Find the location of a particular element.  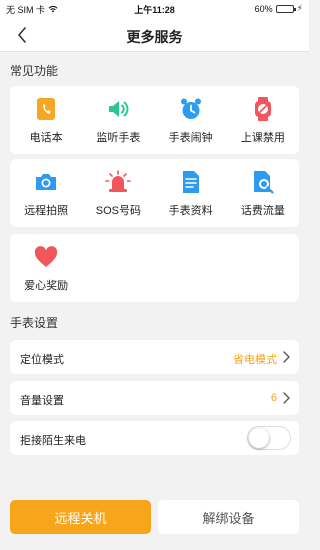

phonebook-label: 电话本 is located at coordinates (46, 137).